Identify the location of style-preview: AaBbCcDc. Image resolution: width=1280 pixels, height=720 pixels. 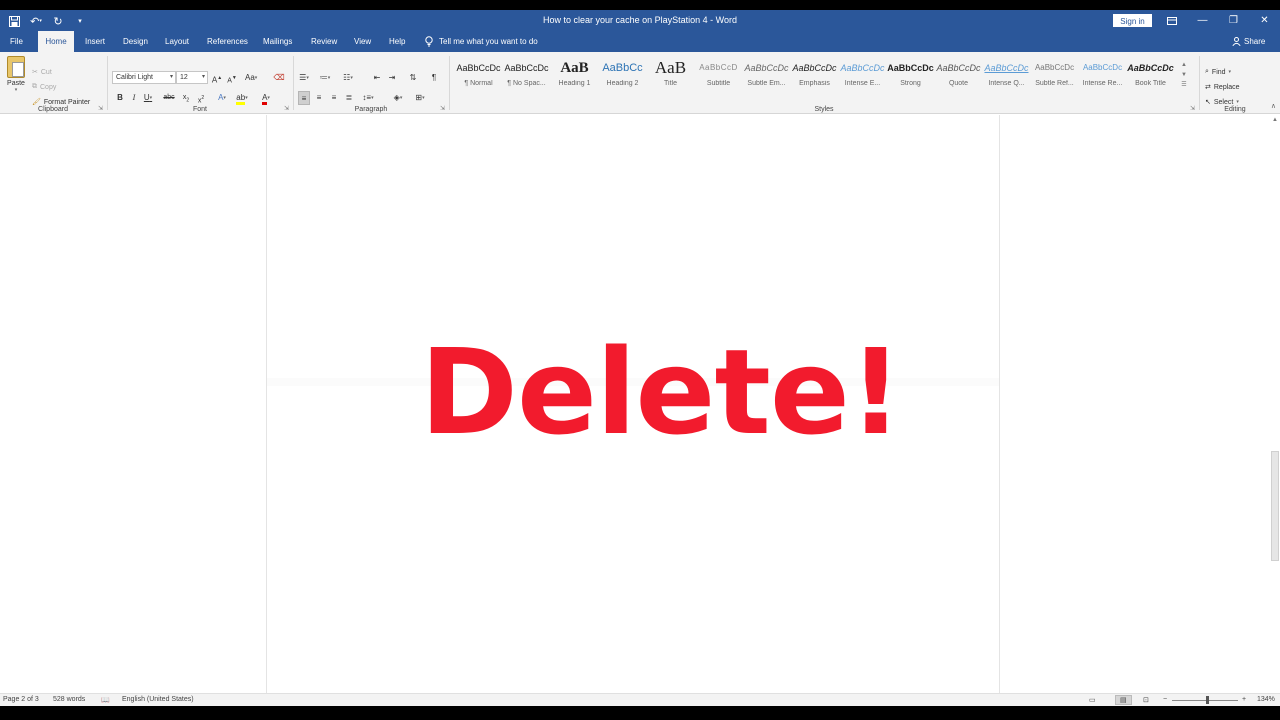
(1150, 68).